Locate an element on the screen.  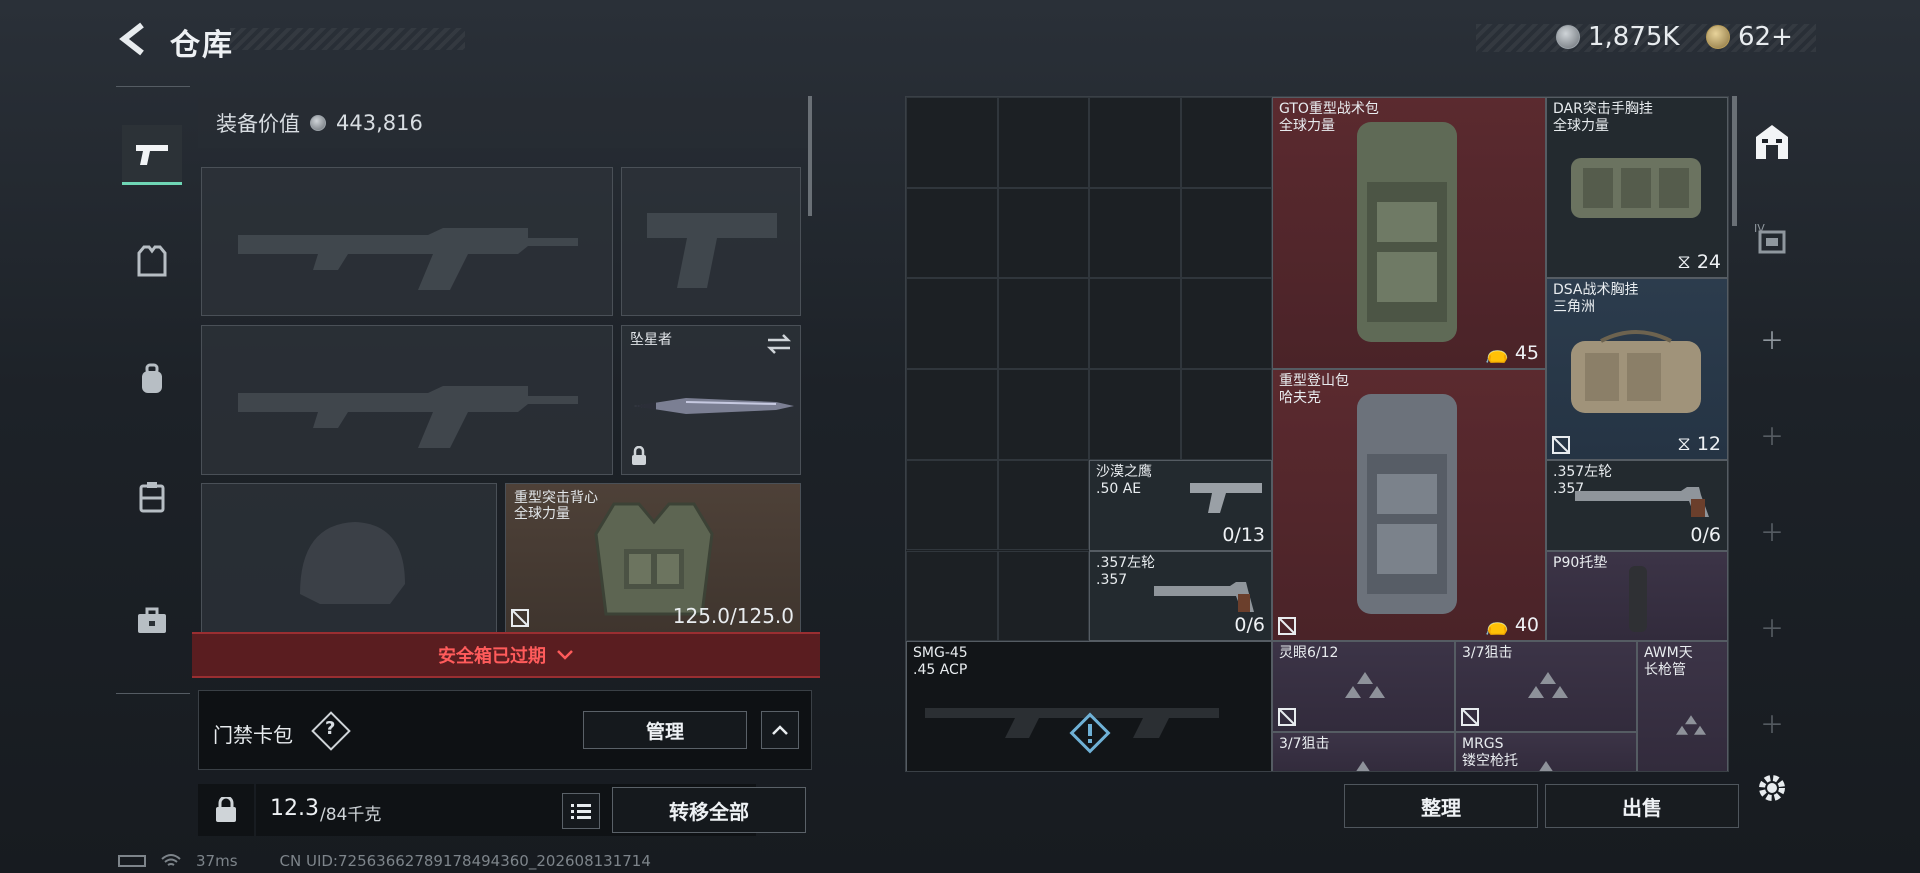
item-scope-37-b: 3/7狙击 is located at coordinates (1363, 751).